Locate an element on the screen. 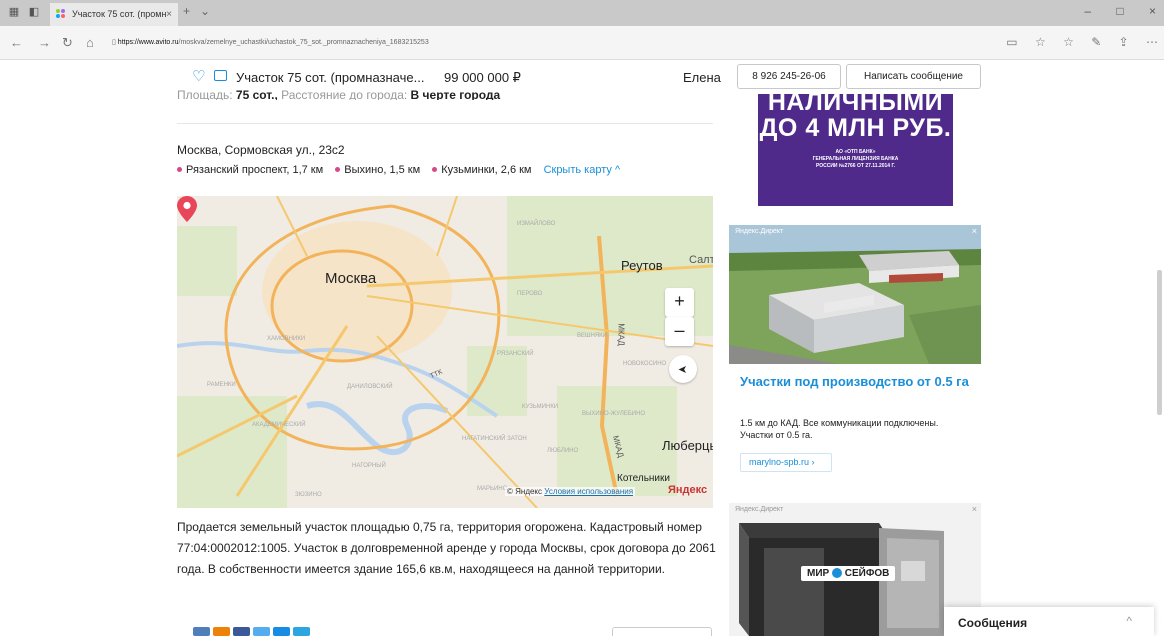 Image resolution: width=1164 pixels, height=636 pixels. map-district-label: ЗЮЗИНО is located at coordinates (308, 495).